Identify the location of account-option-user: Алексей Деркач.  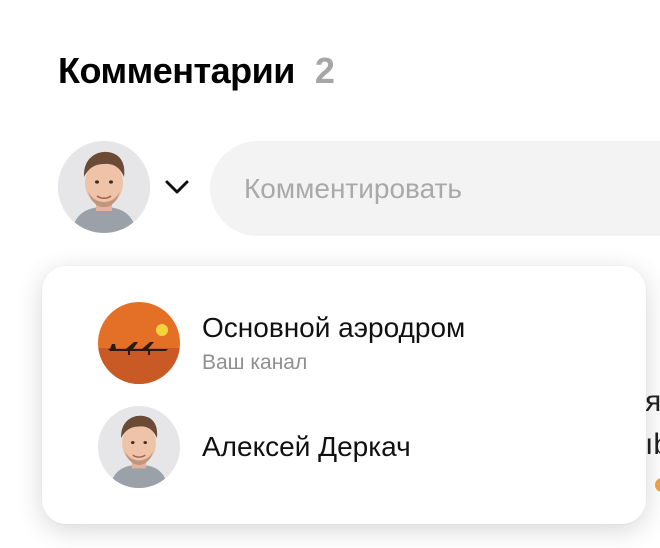
(254, 447).